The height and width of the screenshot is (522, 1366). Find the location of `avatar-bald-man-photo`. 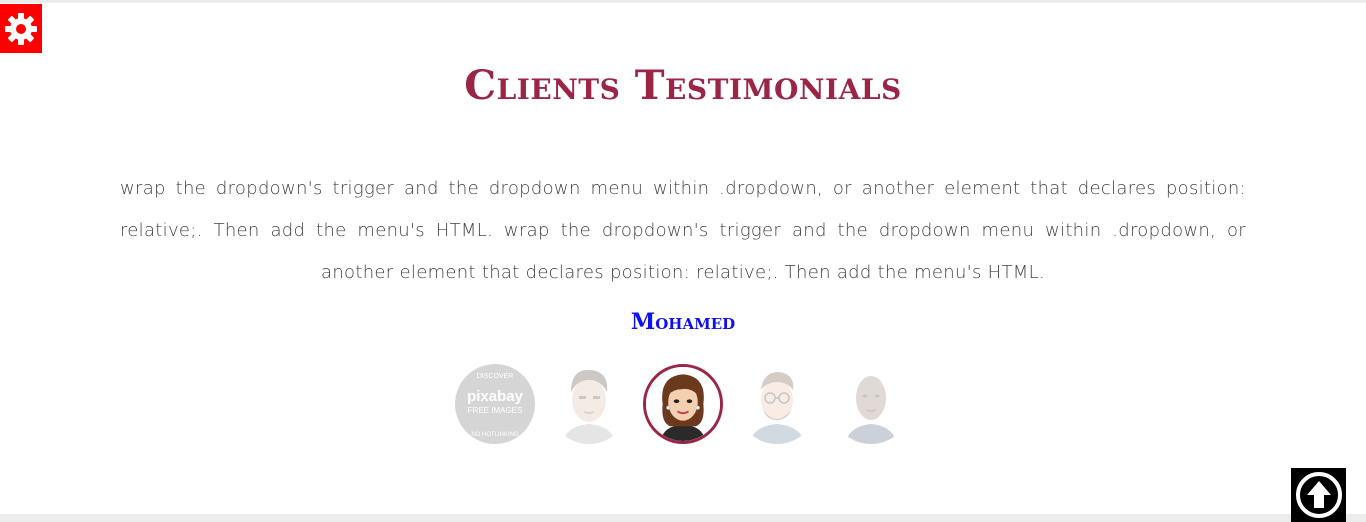

avatar-bald-man-photo is located at coordinates (871, 404).